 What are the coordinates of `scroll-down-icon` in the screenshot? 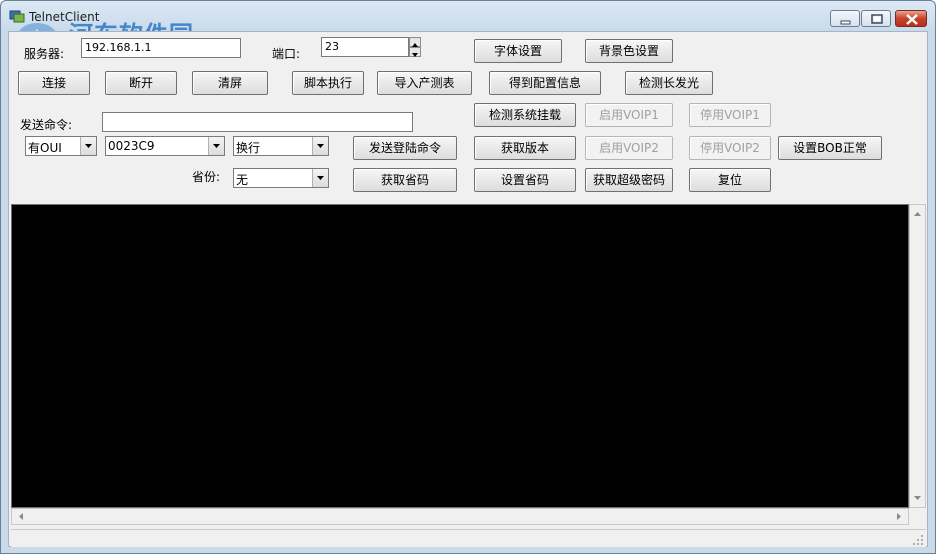 It's located at (917, 498).